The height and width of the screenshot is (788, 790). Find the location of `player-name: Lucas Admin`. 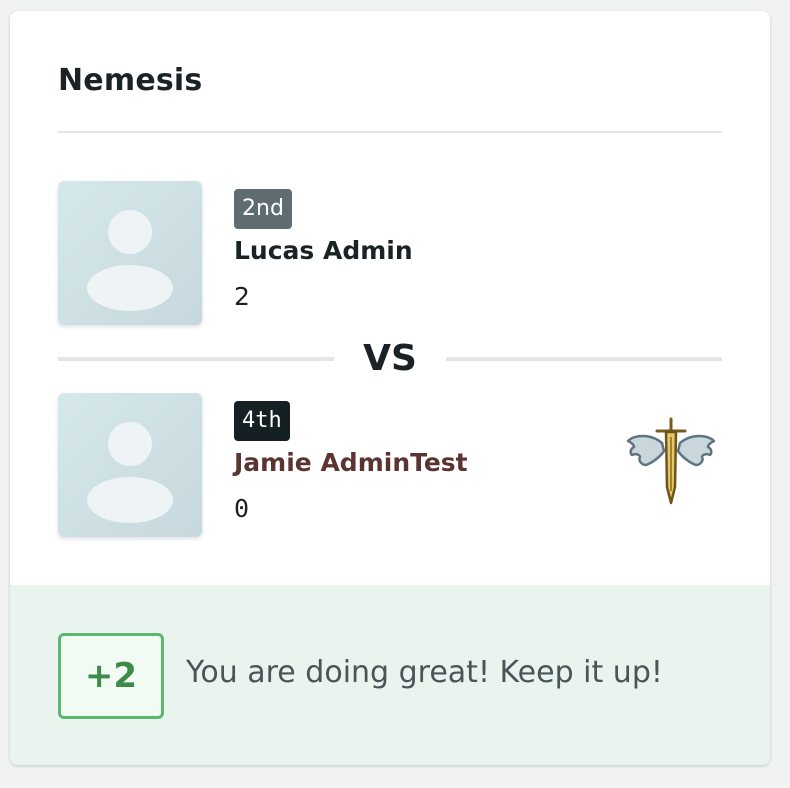

player-name: Lucas Admin is located at coordinates (323, 250).